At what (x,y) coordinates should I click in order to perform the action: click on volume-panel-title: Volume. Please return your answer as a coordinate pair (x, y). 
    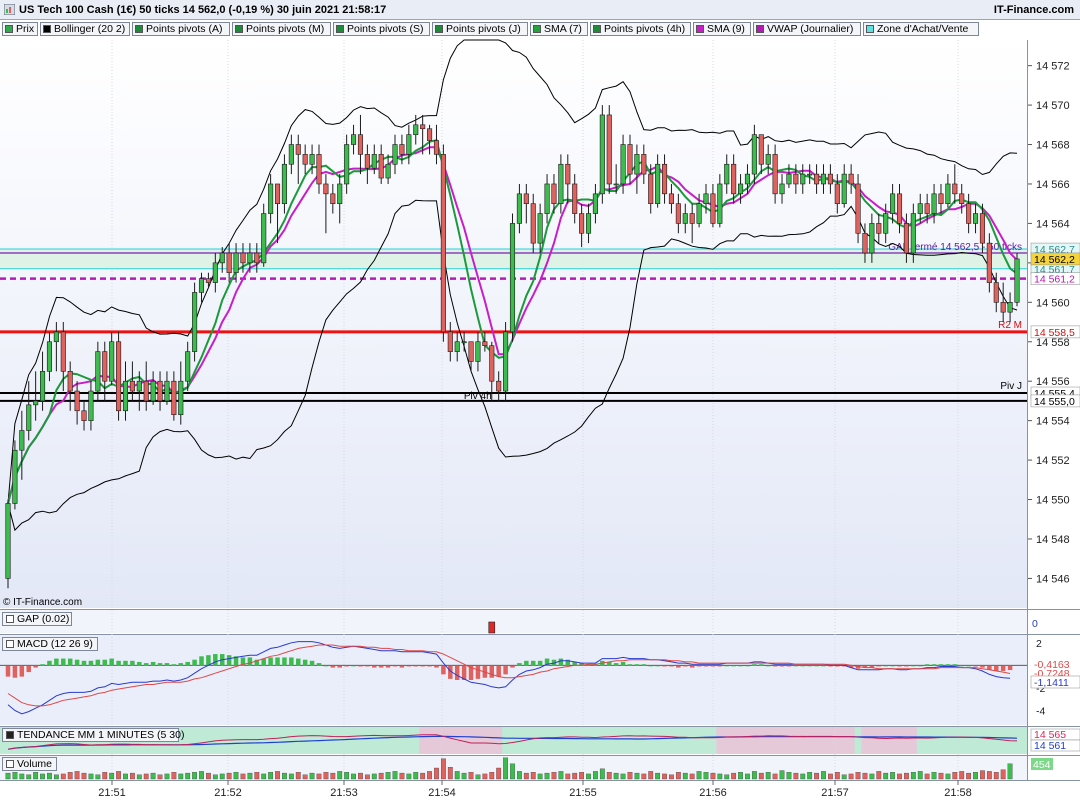
    Looking at the image, I should click on (29, 764).